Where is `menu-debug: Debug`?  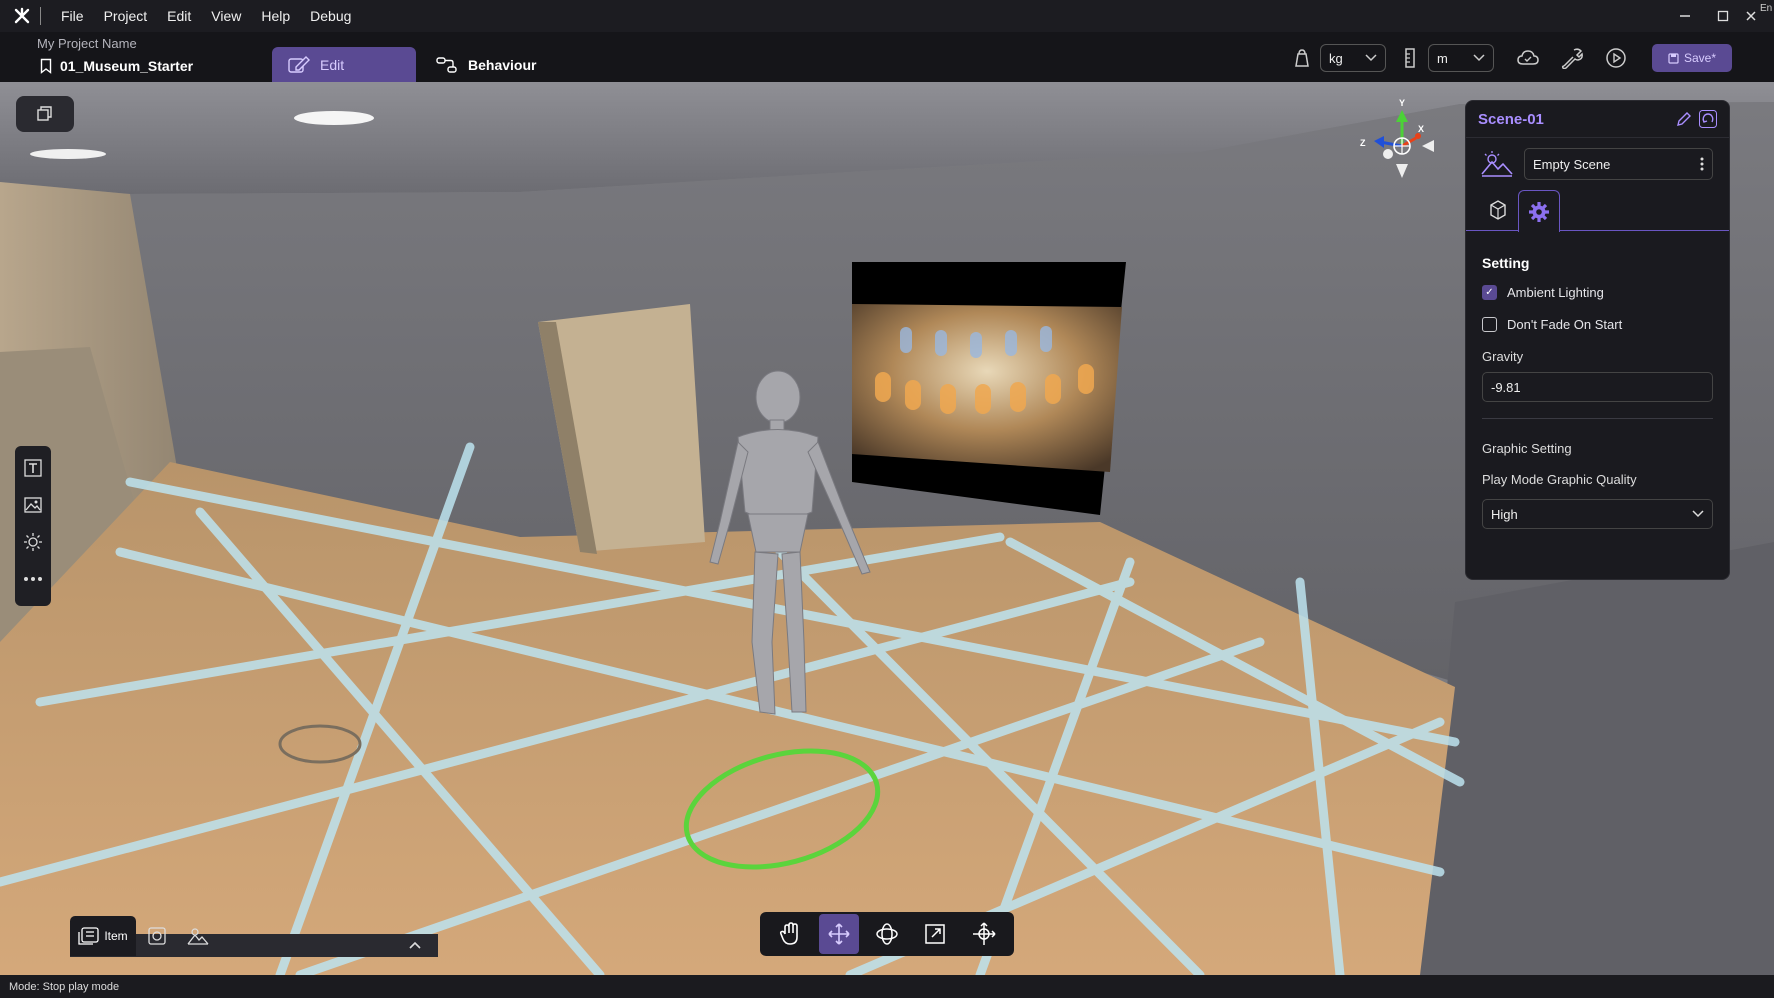
menu-debug: Debug is located at coordinates (330, 16).